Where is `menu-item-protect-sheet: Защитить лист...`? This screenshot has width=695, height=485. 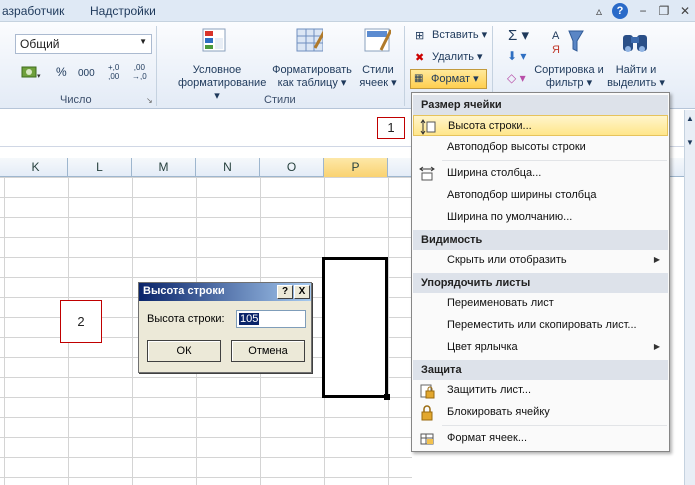 menu-item-protect-sheet: Защитить лист... is located at coordinates (540, 390).